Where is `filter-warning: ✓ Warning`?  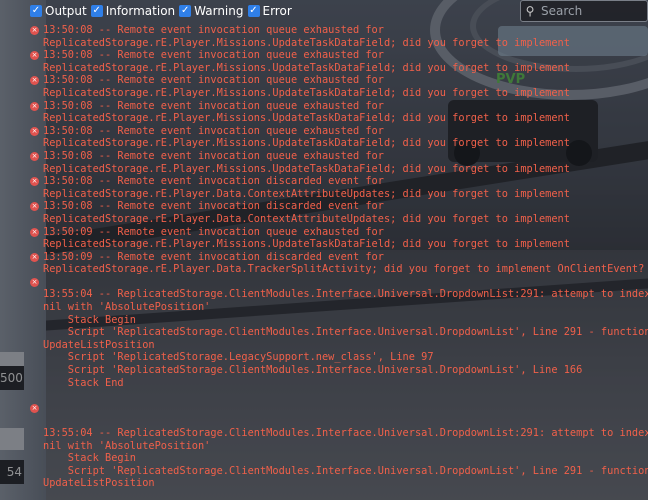 filter-warning: ✓ Warning is located at coordinates (211, 11).